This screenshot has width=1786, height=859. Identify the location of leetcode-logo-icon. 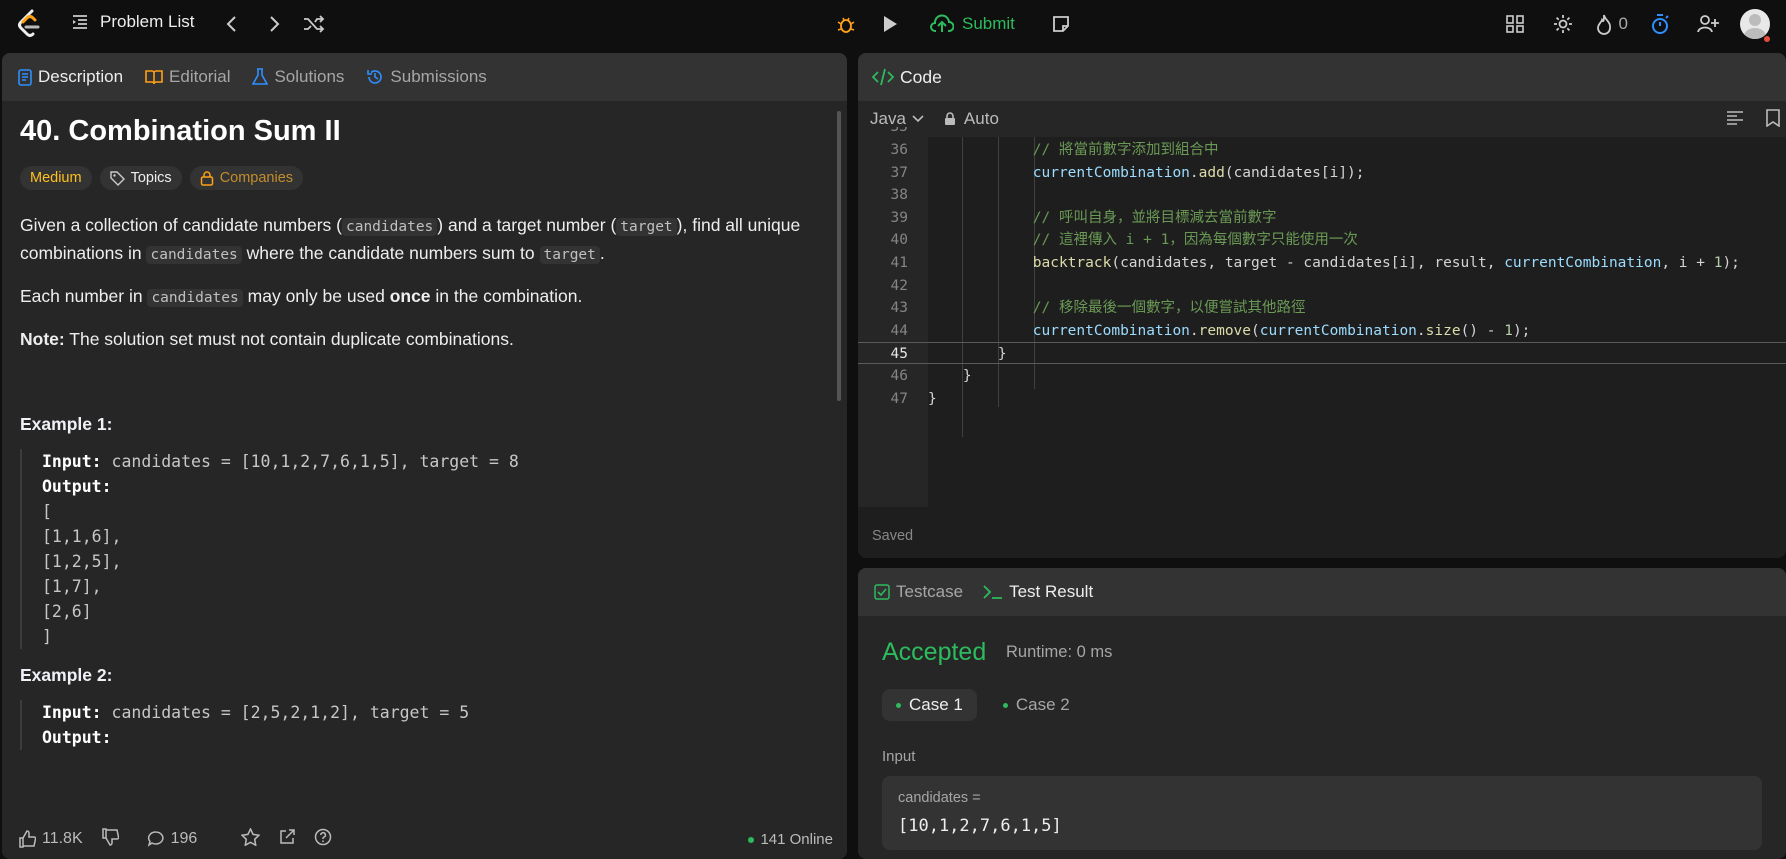
(29, 24).